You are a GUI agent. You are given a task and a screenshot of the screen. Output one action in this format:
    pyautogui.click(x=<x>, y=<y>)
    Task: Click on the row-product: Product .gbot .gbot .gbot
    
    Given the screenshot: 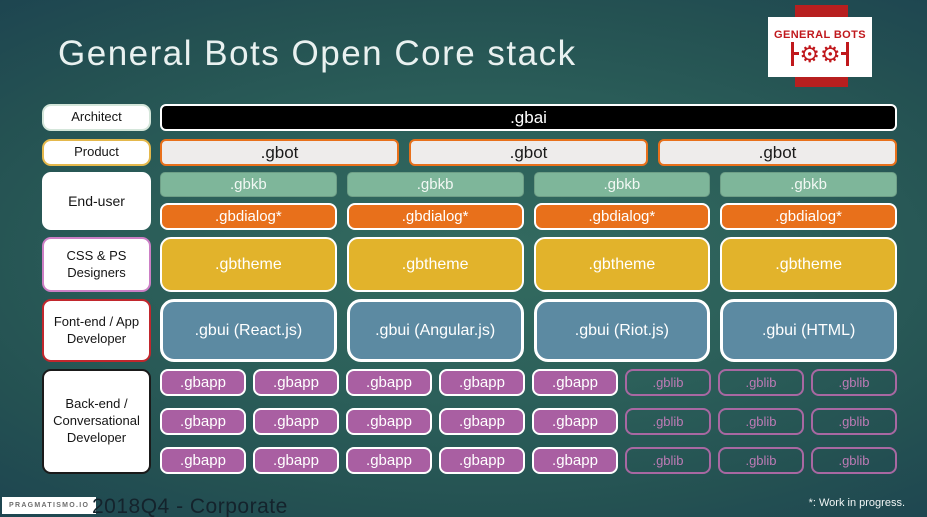 What is the action you would take?
    pyautogui.click(x=469, y=152)
    